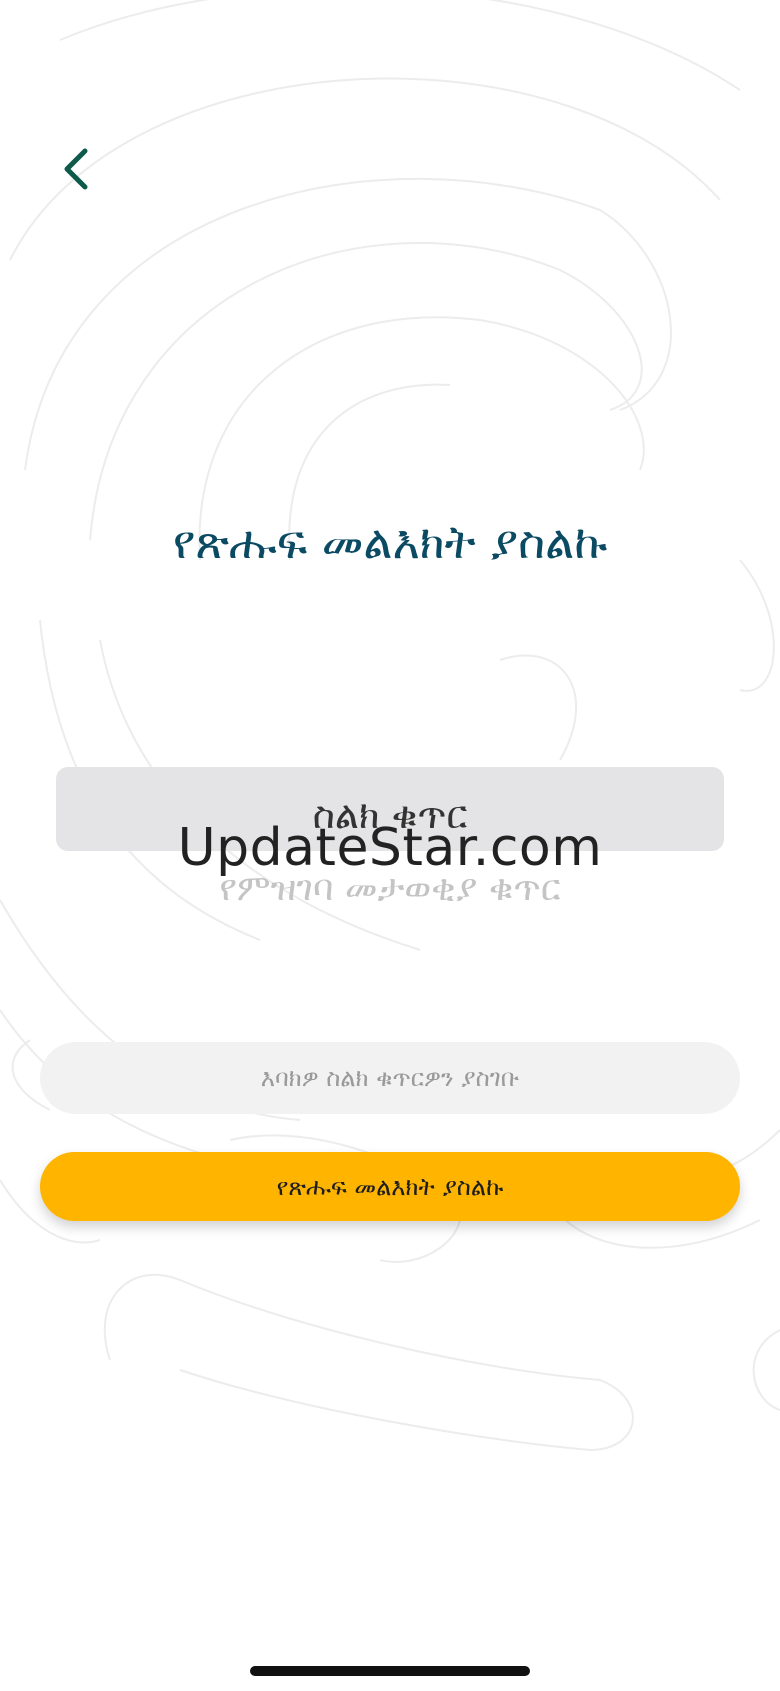 The width and height of the screenshot is (780, 1691). What do you see at coordinates (390, 1671) in the screenshot?
I see `home-indicator` at bounding box center [390, 1671].